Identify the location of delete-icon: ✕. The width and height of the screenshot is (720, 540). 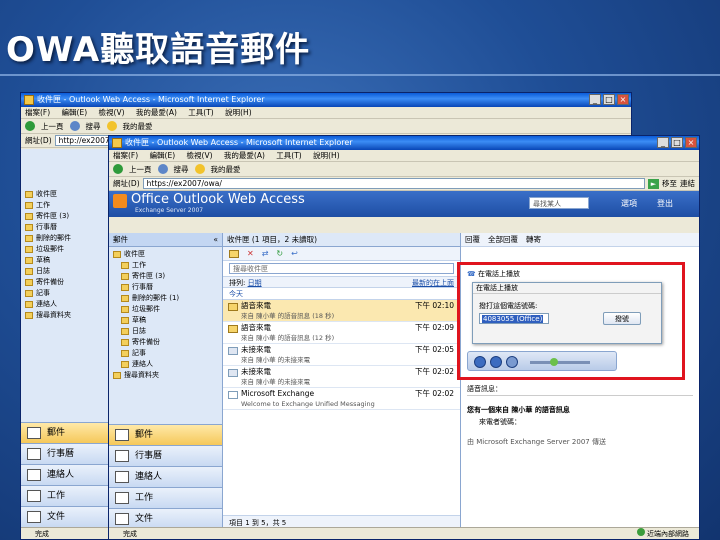
(250, 253).